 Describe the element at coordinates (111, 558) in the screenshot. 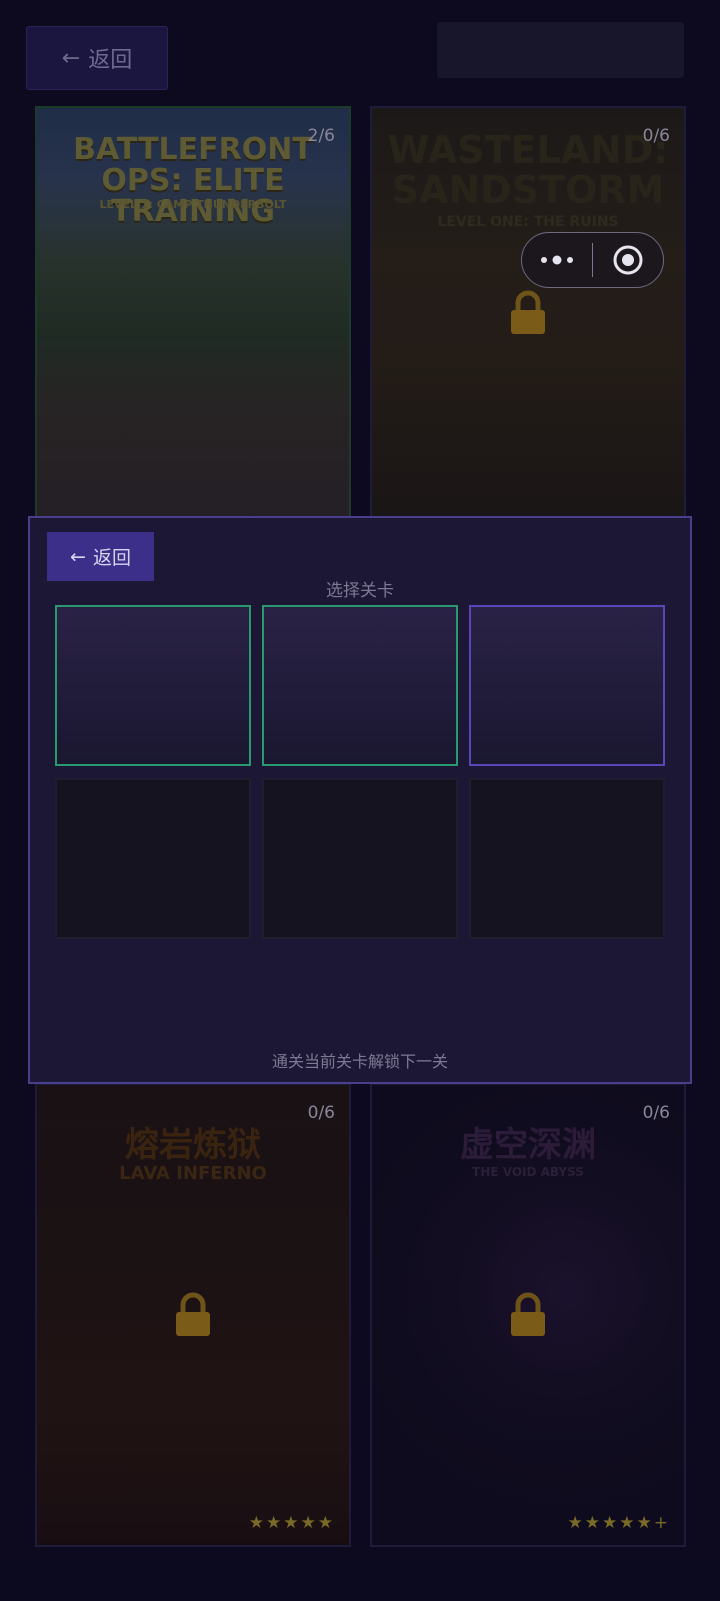

I see `modal-back-label: 返回` at that location.